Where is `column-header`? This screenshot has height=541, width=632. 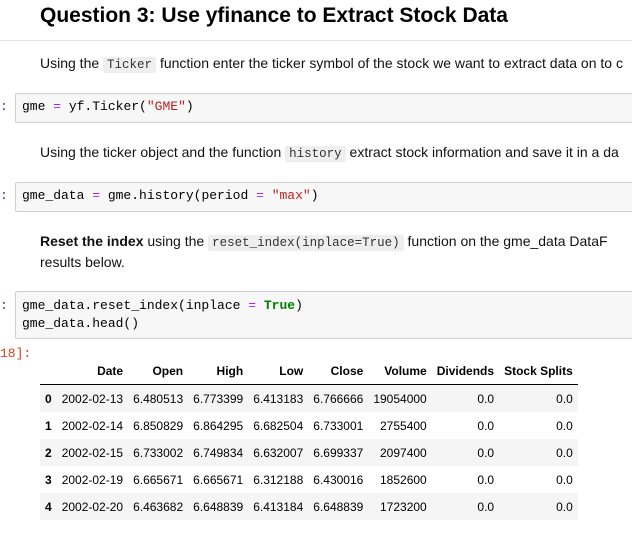 column-header is located at coordinates (48, 371).